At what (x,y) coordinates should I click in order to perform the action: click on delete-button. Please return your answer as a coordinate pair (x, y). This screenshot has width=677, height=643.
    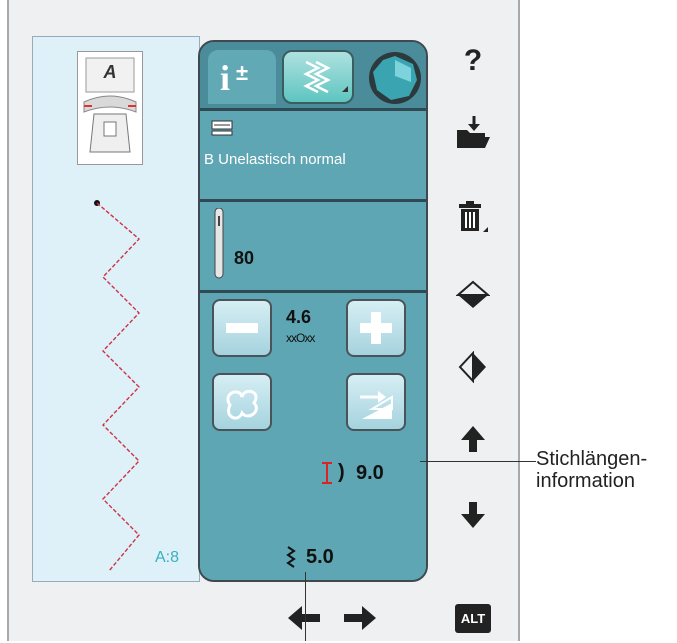
    Looking at the image, I should click on (473, 217).